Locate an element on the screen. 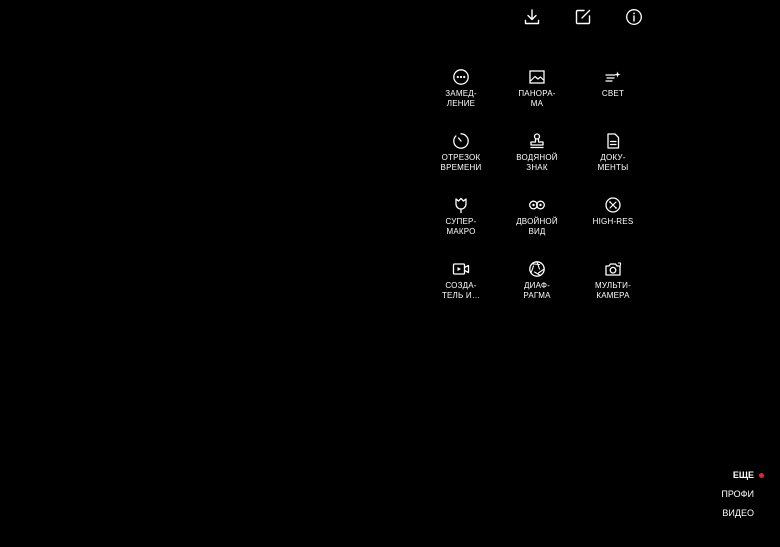 The image size is (780, 547). mode-label: ДИАФ- РАГМА is located at coordinates (537, 290).